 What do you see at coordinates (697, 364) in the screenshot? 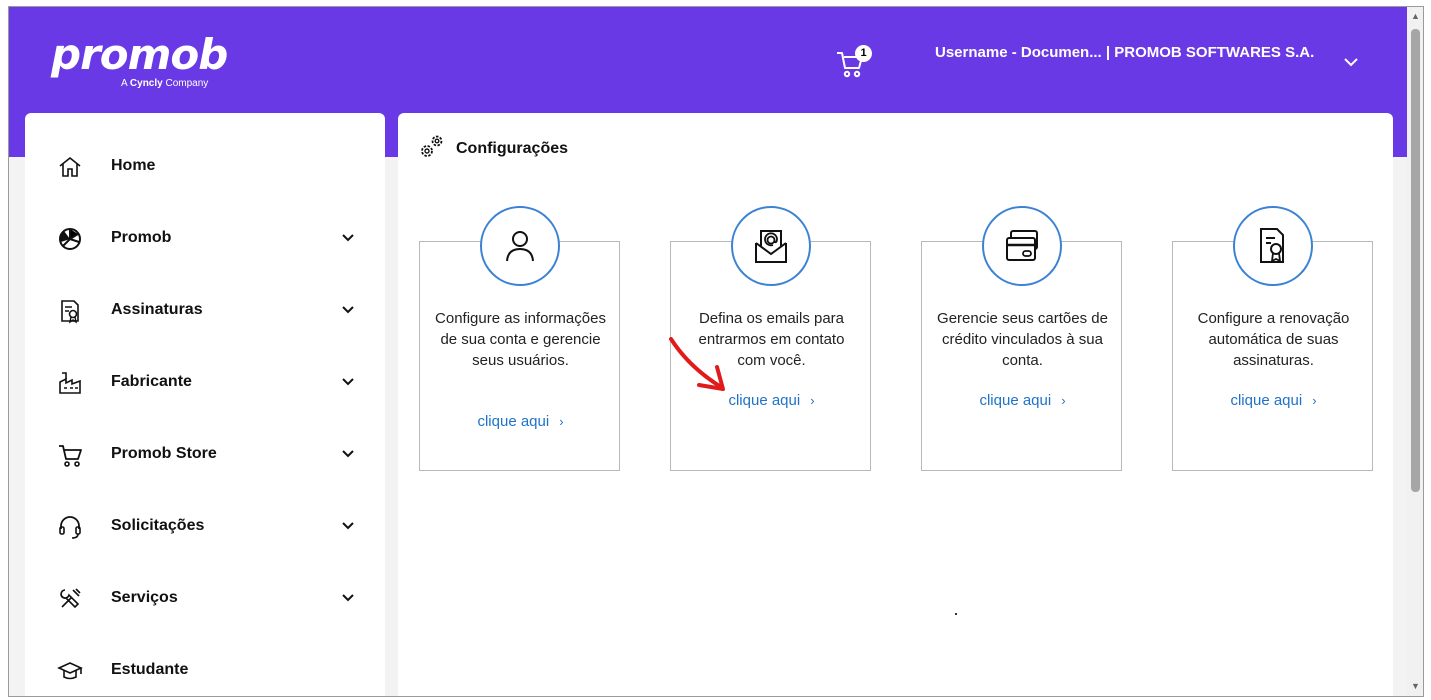
I see `red-arrow-annotation` at bounding box center [697, 364].